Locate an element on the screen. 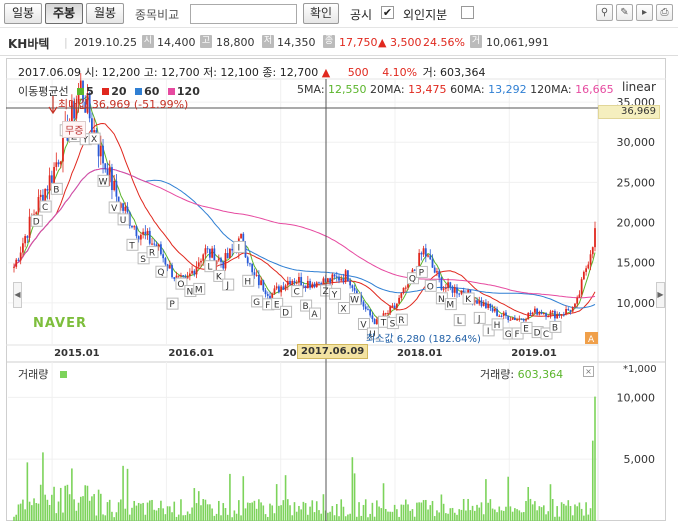 Image resolution: width=678 pixels, height=521 pixels. disclosure-marker-label: F is located at coordinates (267, 306).